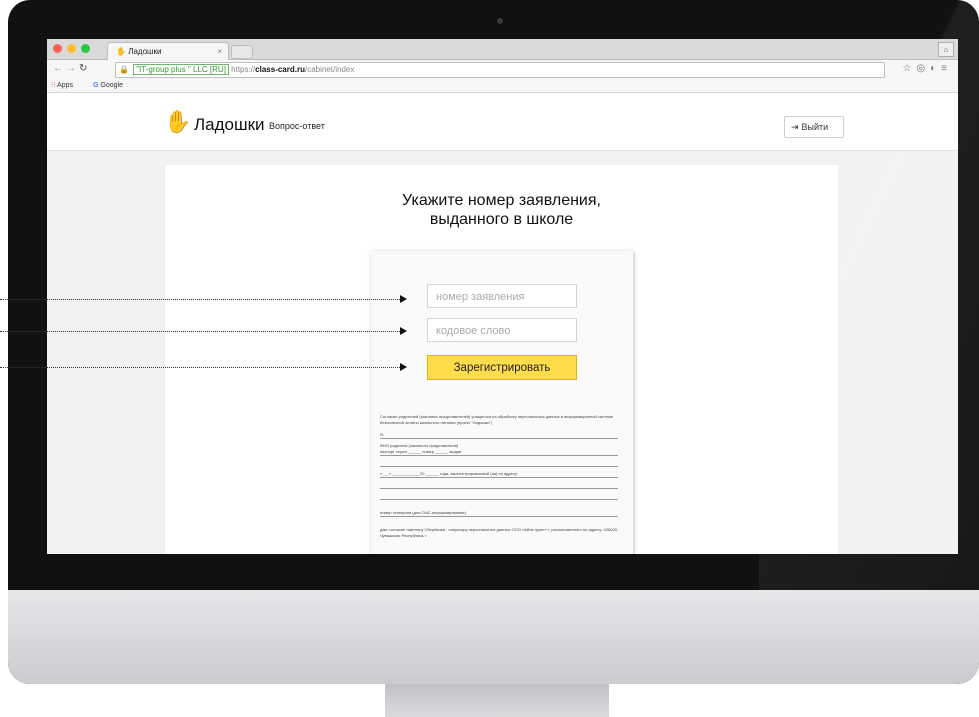 The height and width of the screenshot is (717, 979). What do you see at coordinates (421, 451) in the screenshot?
I see `consent-passport-text: паспорт серия ______ номер ______ выдан` at bounding box center [421, 451].